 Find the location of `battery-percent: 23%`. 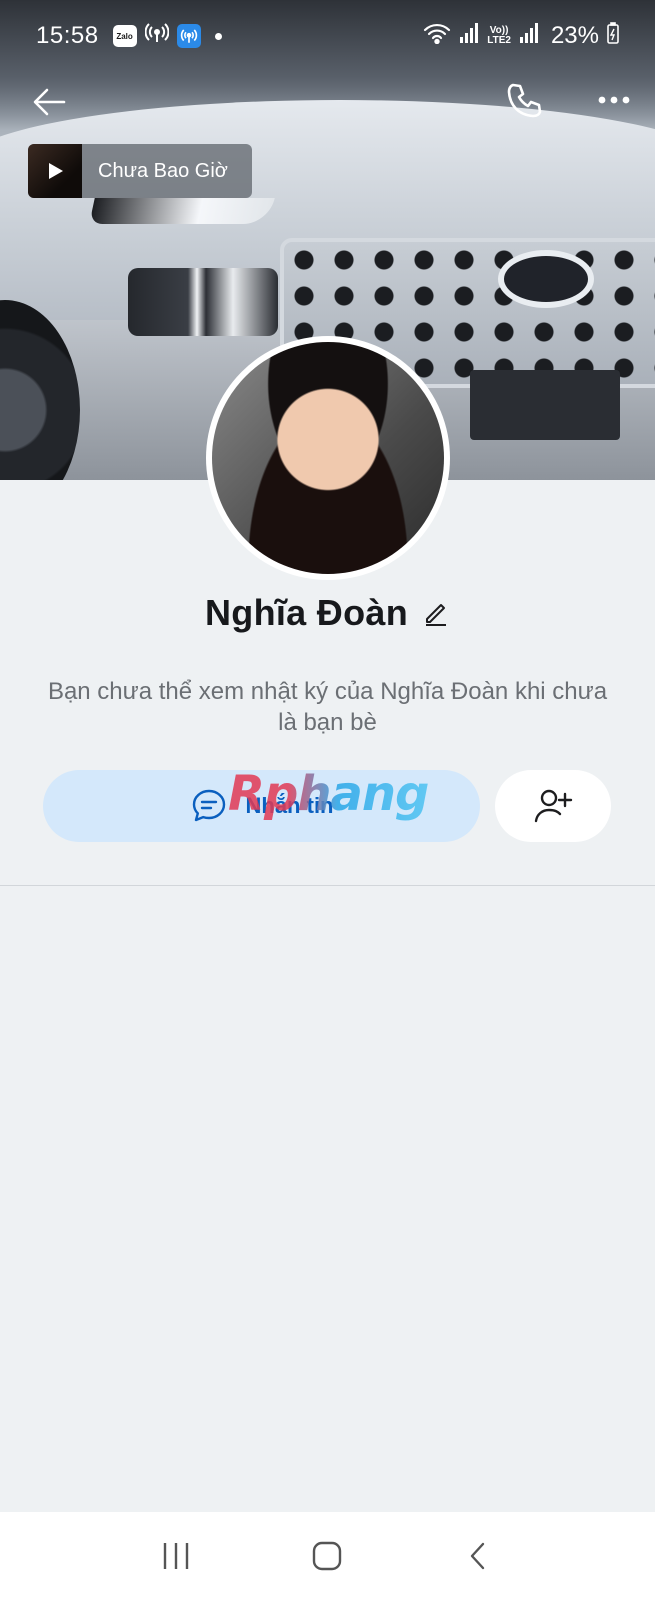

battery-percent: 23% is located at coordinates (574, 35).